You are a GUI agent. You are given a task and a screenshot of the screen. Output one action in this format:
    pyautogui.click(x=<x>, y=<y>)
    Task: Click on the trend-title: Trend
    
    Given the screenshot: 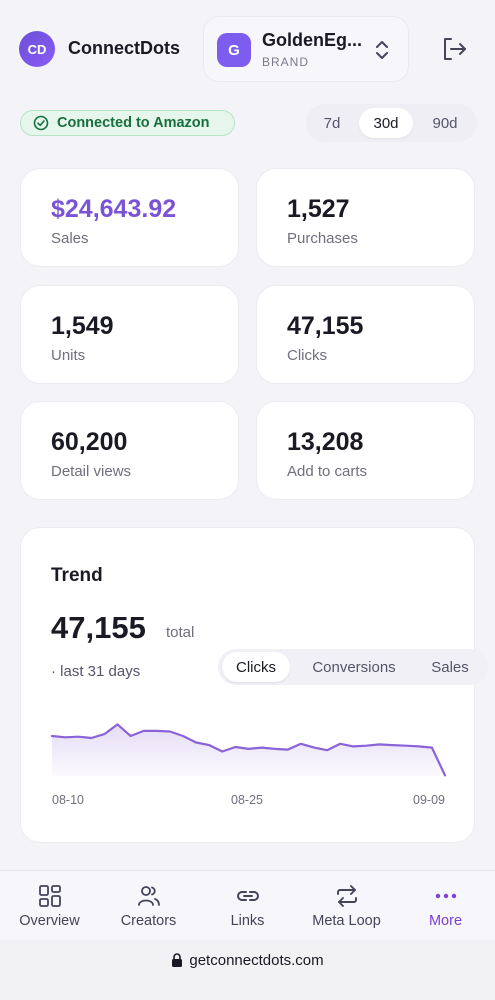 What is the action you would take?
    pyautogui.click(x=77, y=575)
    